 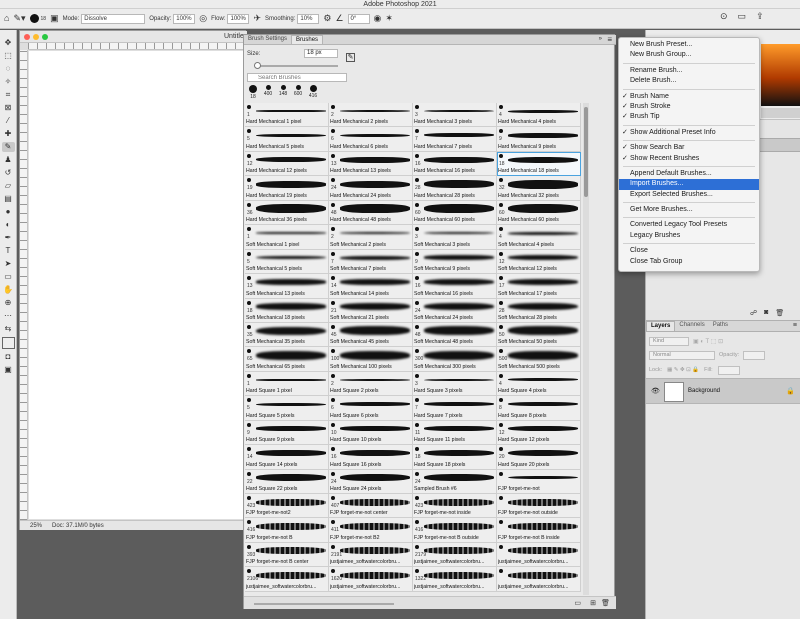 What do you see at coordinates (689, 225) in the screenshot?
I see `menu-item: Converted Legacy Tool Presets` at bounding box center [689, 225].